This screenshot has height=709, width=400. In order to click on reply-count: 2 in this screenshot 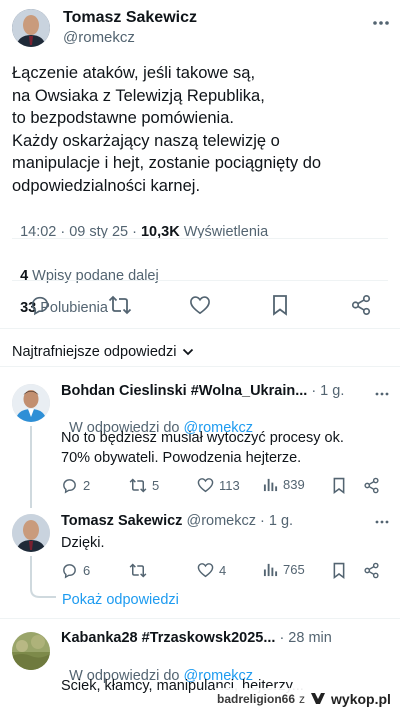, I will do `click(87, 485)`.